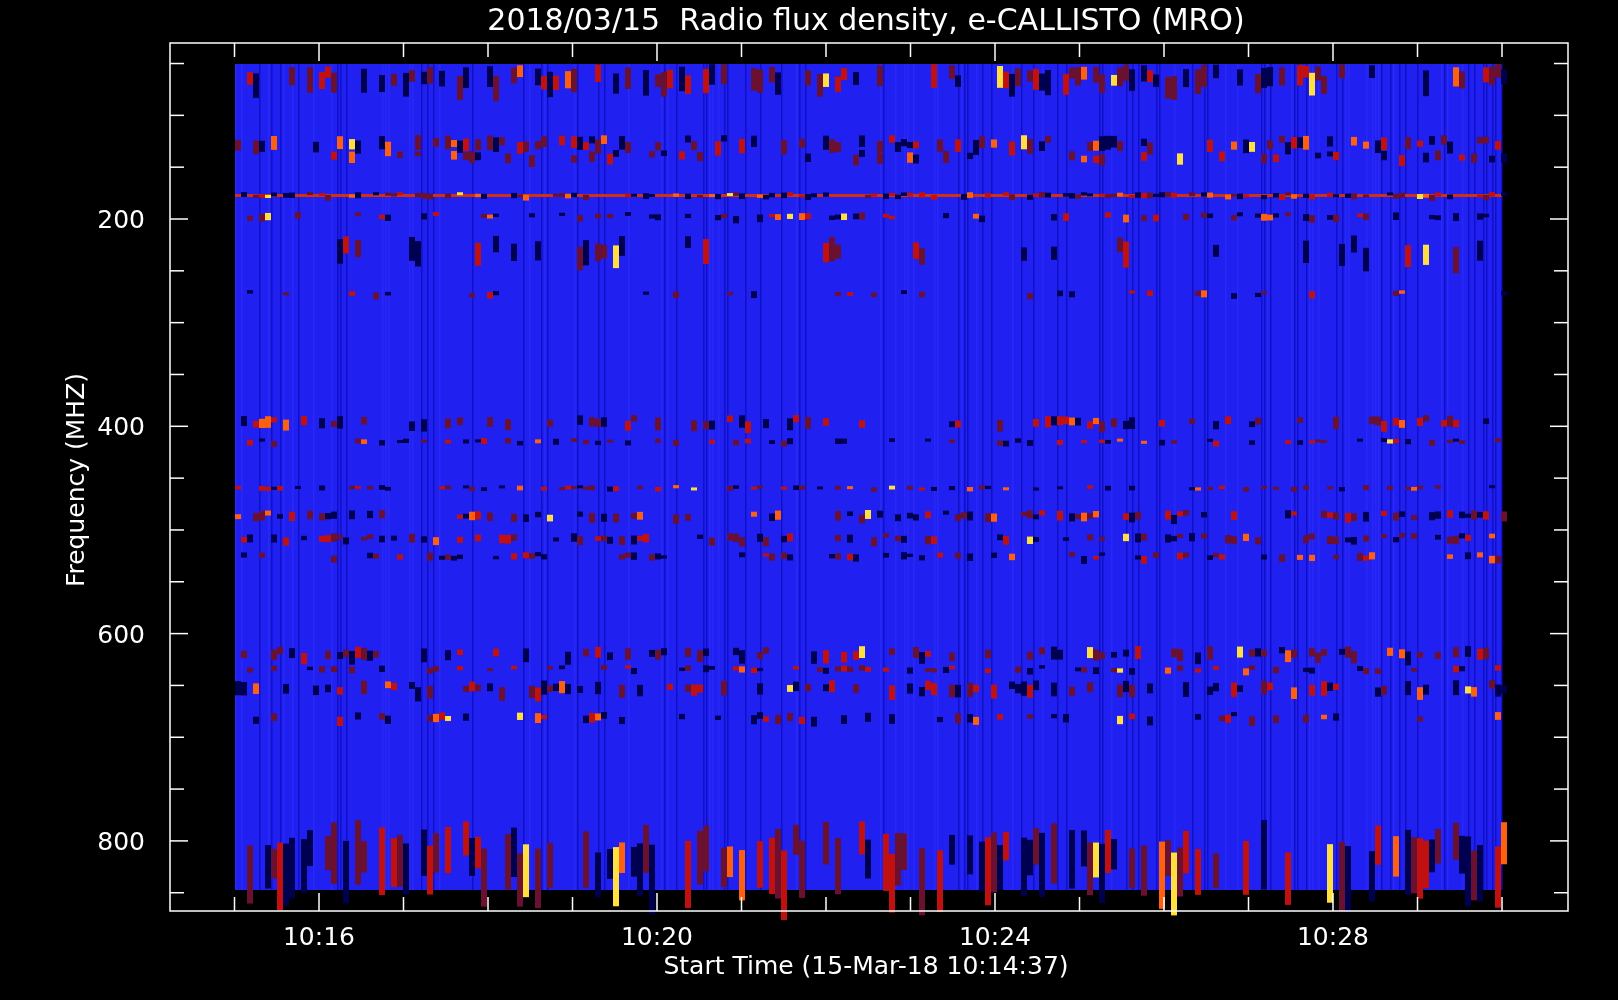 This screenshot has height=1000, width=1618. What do you see at coordinates (657, 936) in the screenshot?
I see `x-tick-label: 10:20` at bounding box center [657, 936].